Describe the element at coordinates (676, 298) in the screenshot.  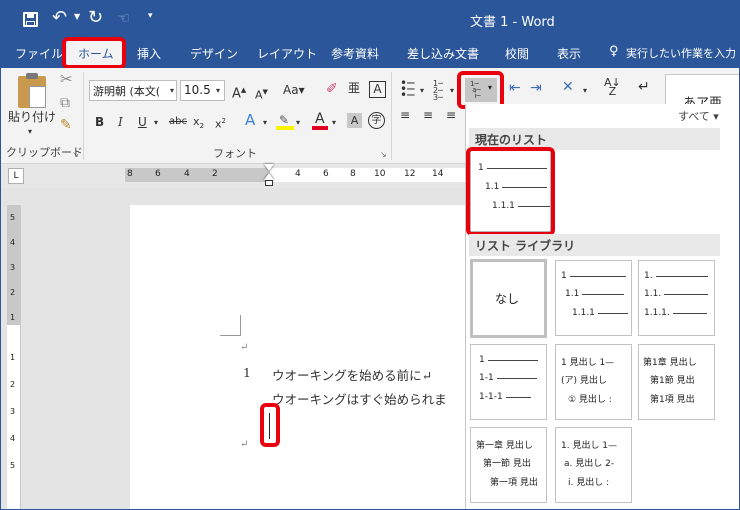
I see `list-style-dotted: 1. 1.1. 1.1.1.` at that location.